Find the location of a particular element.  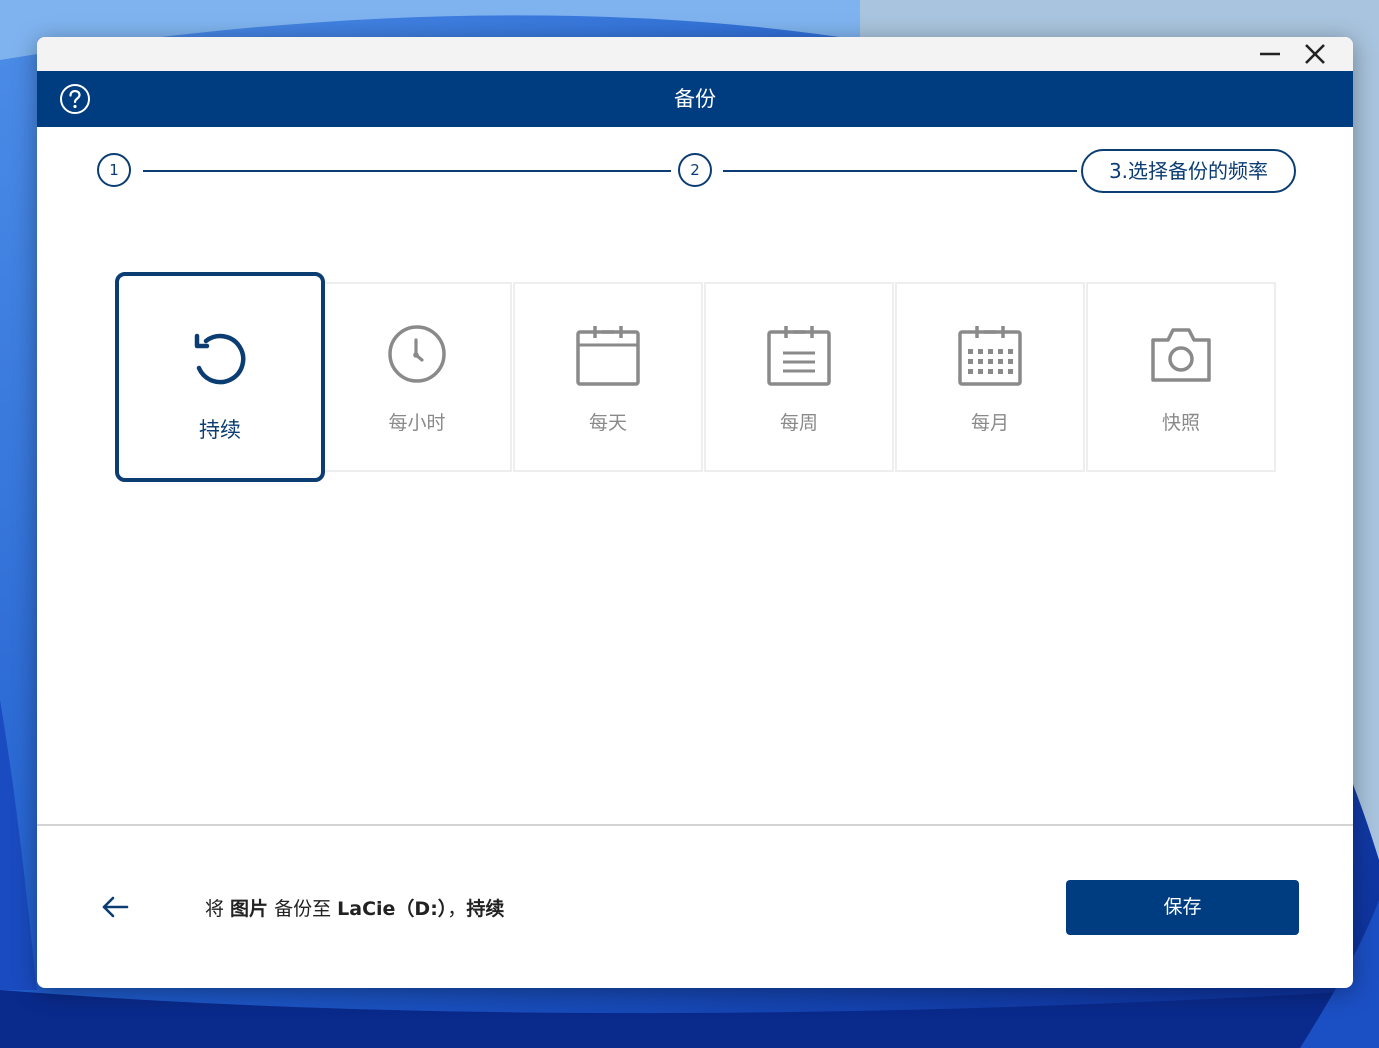

option-snapshot: 快照 is located at coordinates (1181, 377).